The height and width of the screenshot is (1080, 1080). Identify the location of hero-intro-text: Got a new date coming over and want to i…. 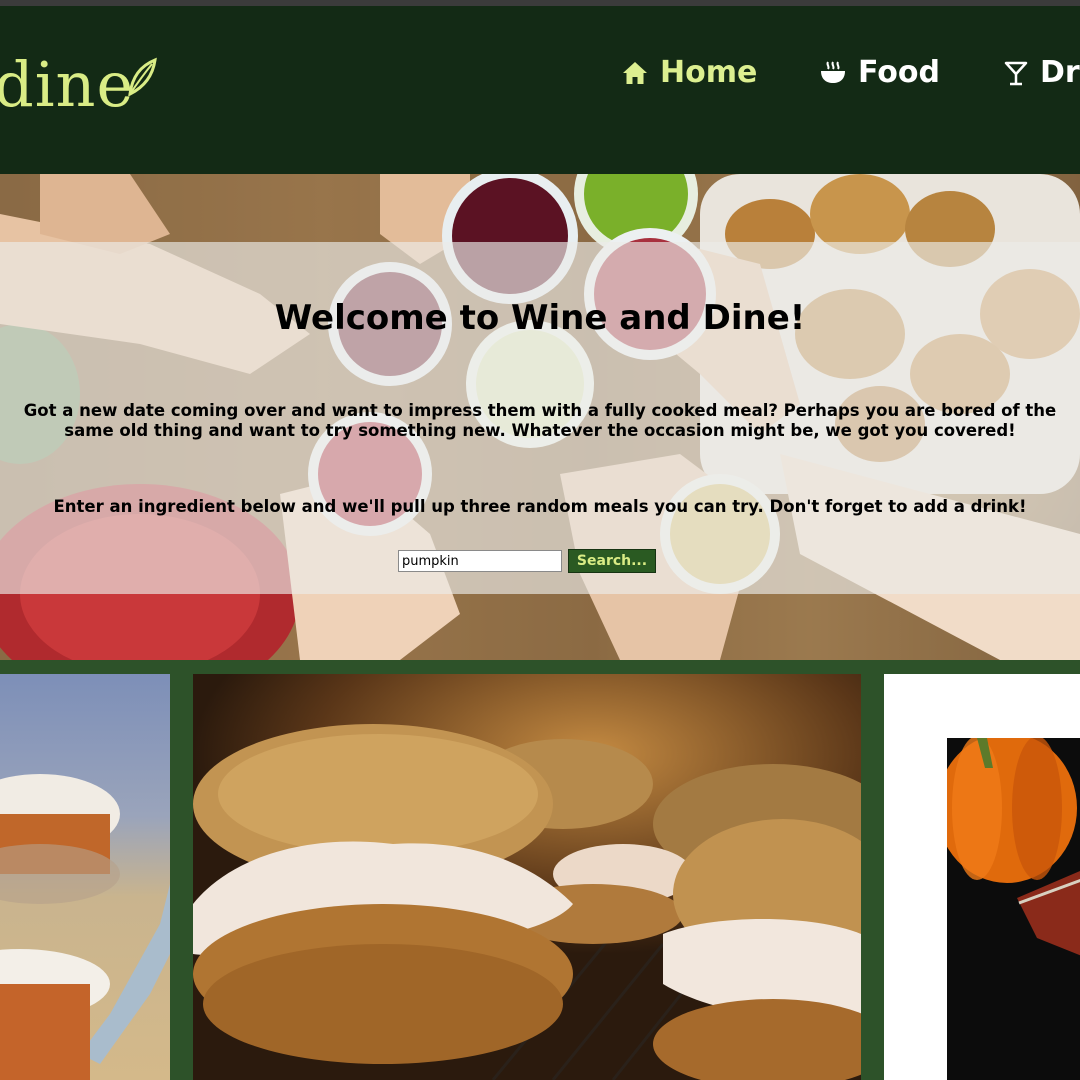
(540, 420).